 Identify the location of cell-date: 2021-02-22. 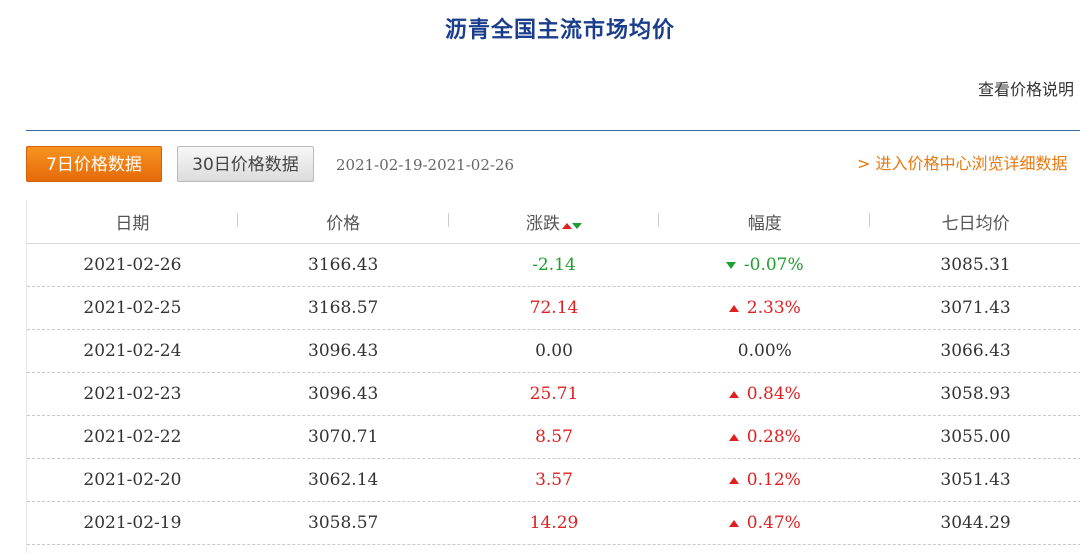
(132, 437).